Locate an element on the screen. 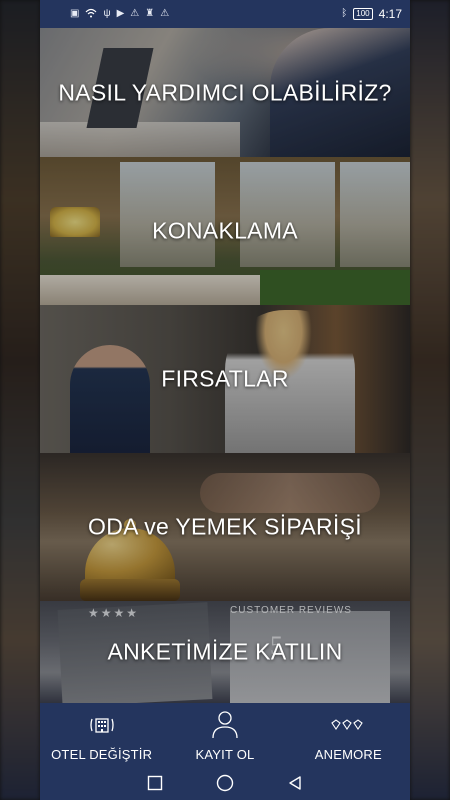 This screenshot has width=450, height=800. battery-icon: 100 is located at coordinates (363, 14).